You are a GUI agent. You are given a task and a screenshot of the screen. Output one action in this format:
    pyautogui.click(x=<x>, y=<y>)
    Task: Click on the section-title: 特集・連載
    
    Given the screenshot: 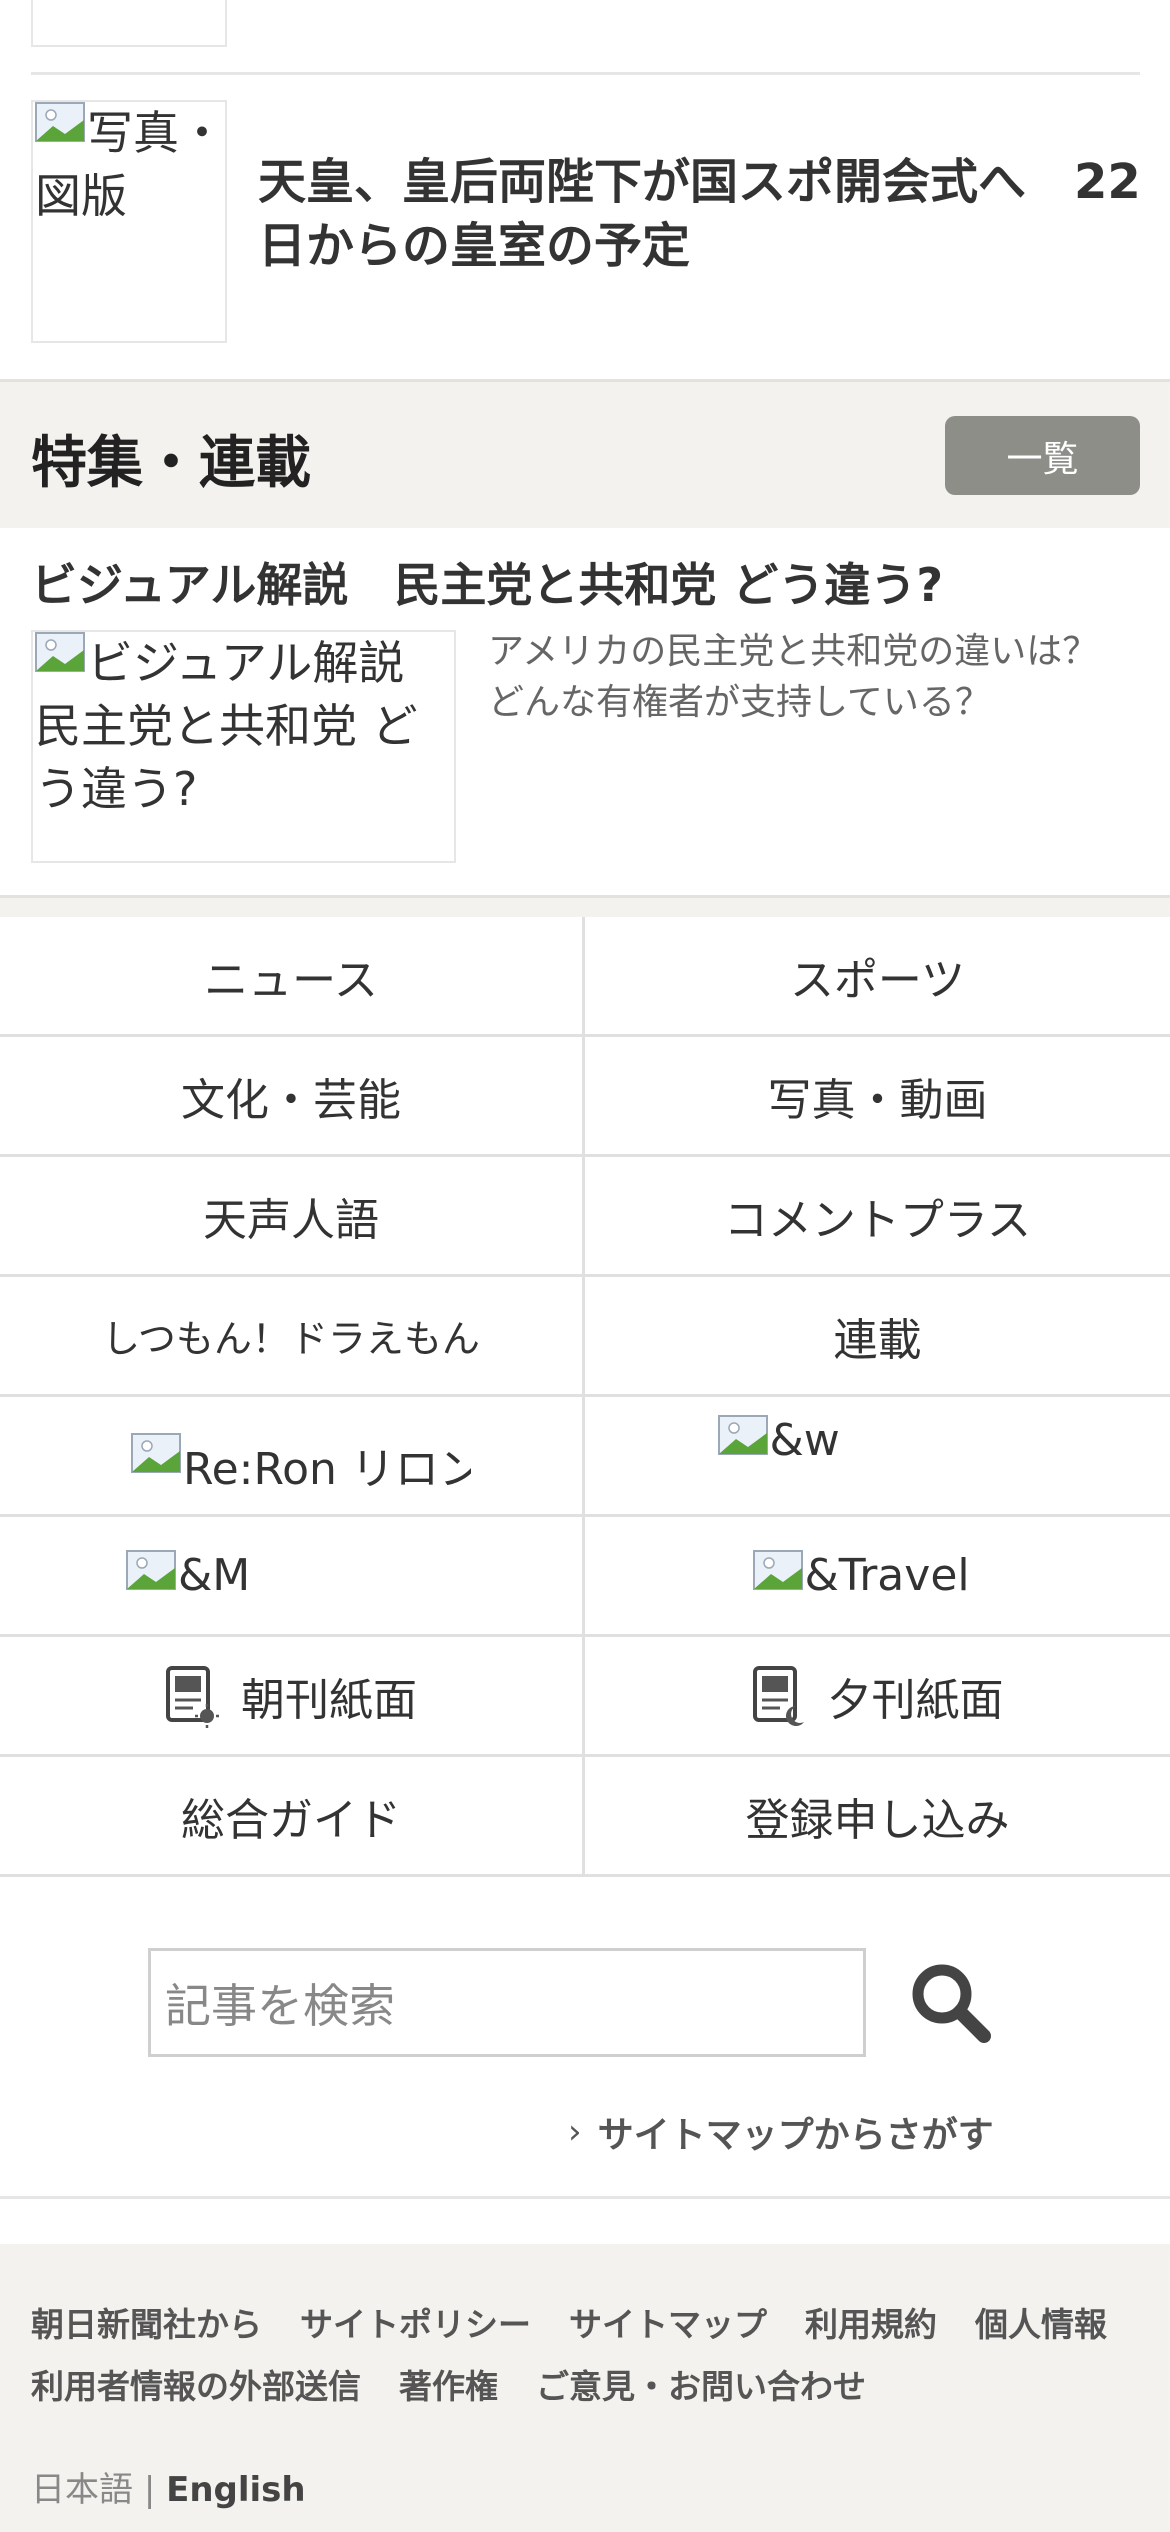 What is the action you would take?
    pyautogui.click(x=171, y=463)
    